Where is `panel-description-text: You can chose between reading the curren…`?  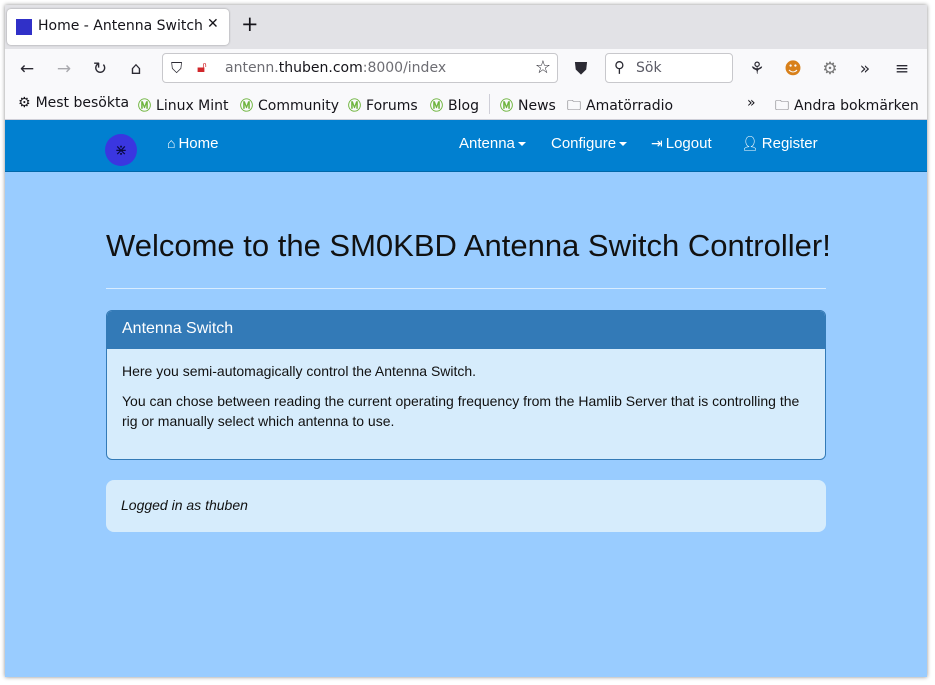 panel-description-text: You can chose between reading the curren… is located at coordinates (461, 411).